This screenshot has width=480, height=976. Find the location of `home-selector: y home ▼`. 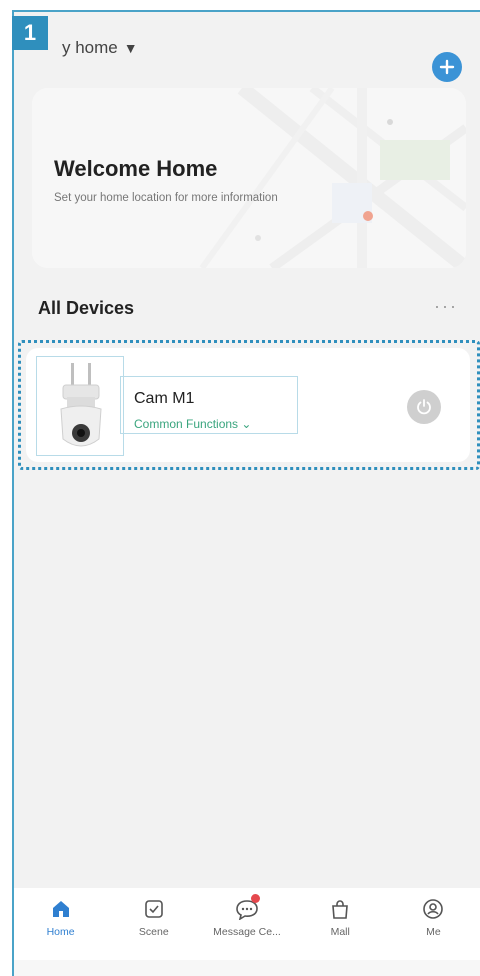

home-selector: y home ▼ is located at coordinates (100, 48).